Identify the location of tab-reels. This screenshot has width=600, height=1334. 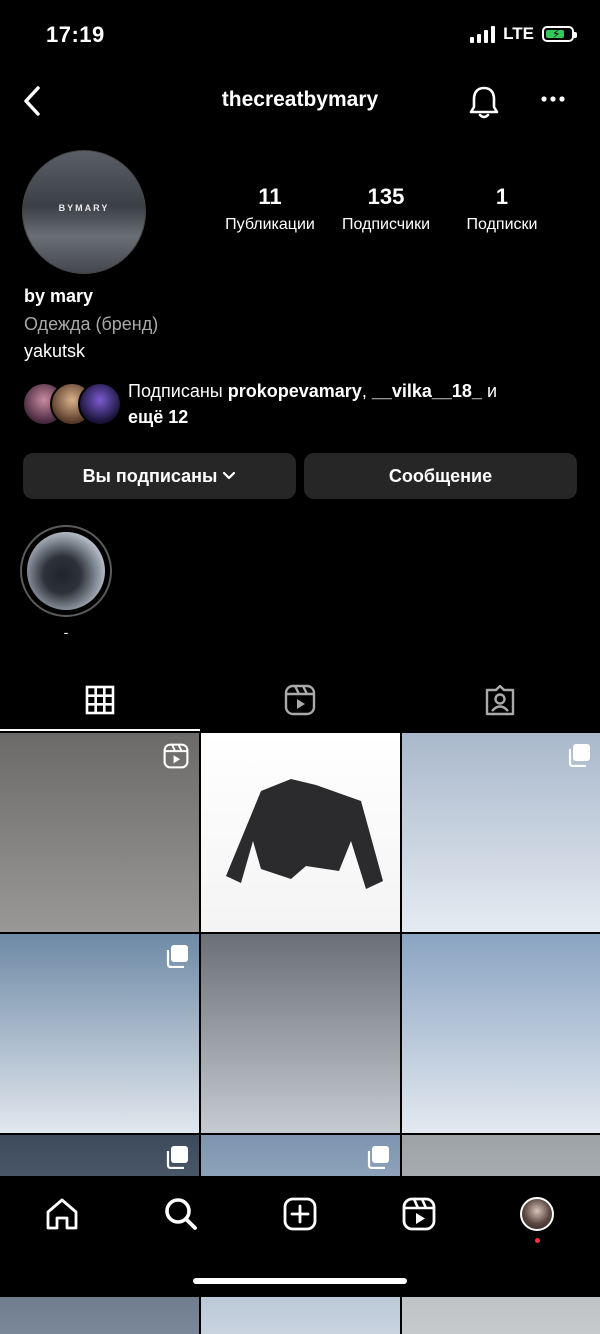
(300, 700).